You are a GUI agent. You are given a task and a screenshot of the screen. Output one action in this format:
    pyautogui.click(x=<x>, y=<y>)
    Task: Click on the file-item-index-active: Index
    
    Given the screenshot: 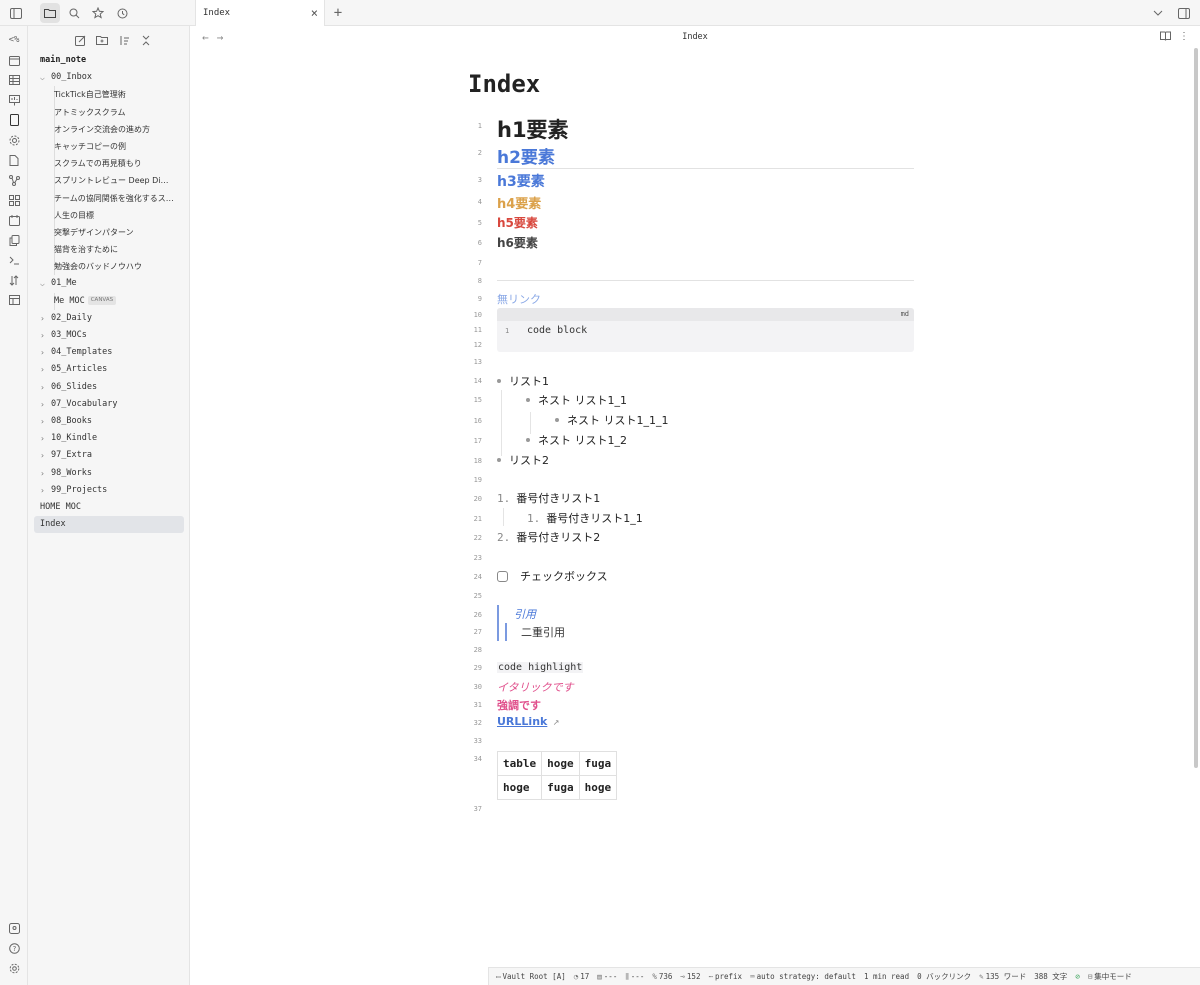 What is the action you would take?
    pyautogui.click(x=109, y=525)
    